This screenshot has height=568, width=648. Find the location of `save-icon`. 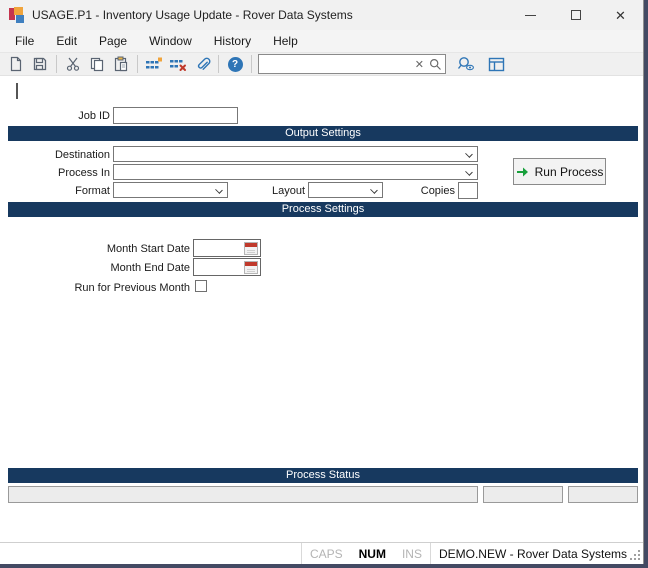

save-icon is located at coordinates (40, 64).